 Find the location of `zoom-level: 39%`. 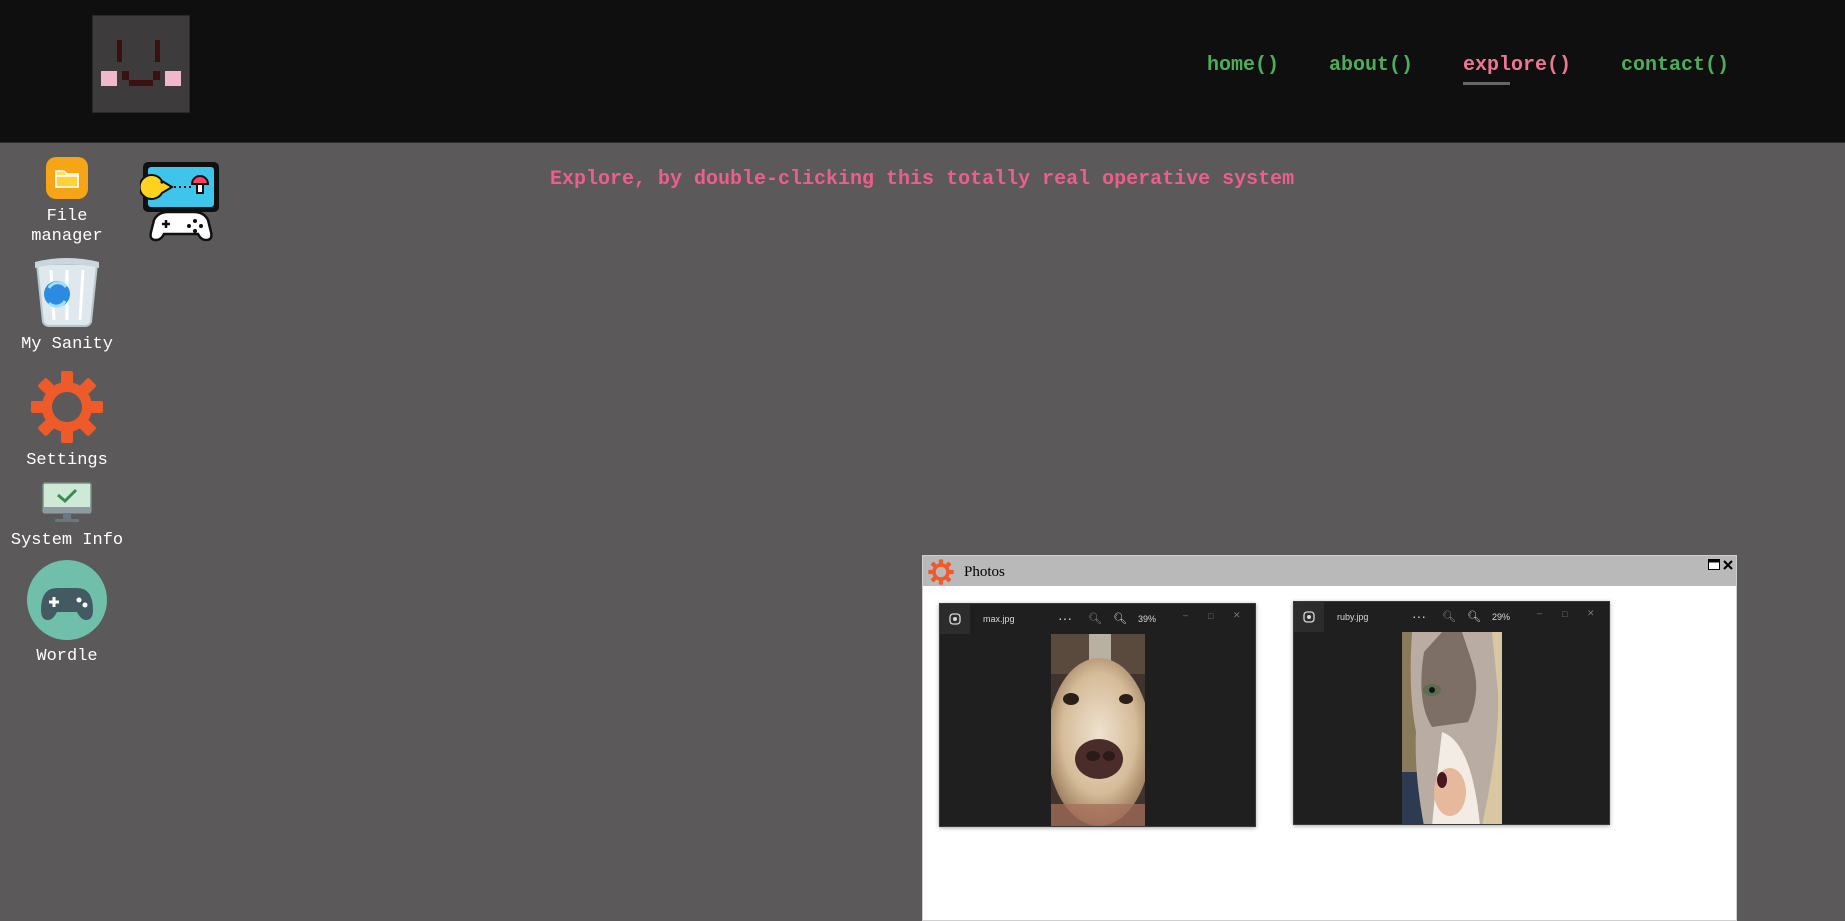

zoom-level: 39% is located at coordinates (1147, 619).